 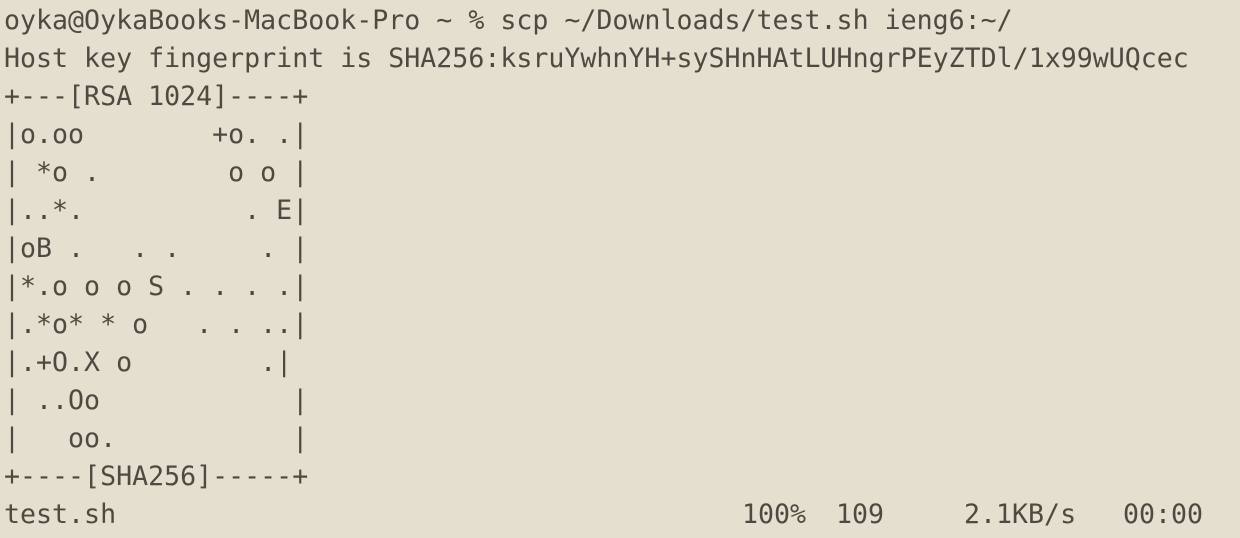 I want to click on transfer-percent: 100%, so click(x=774, y=514).